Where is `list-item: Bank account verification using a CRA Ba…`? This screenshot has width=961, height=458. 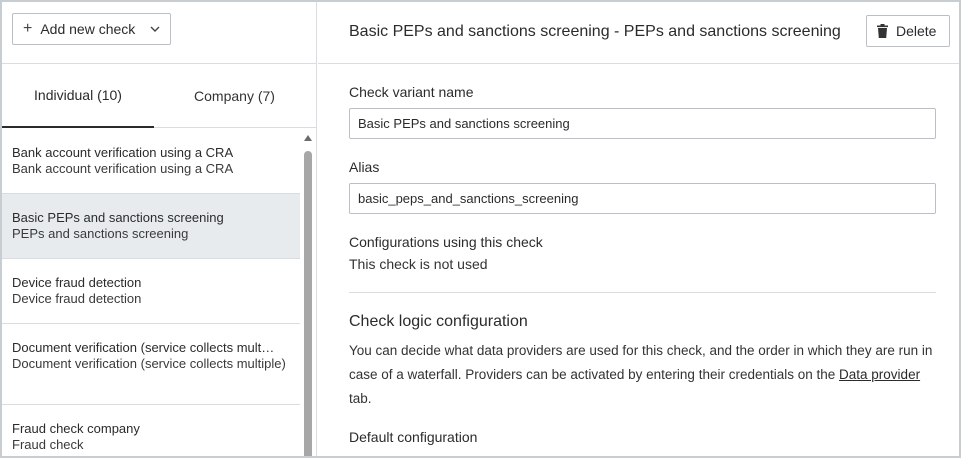
list-item: Bank account verification using a CRA Ba… is located at coordinates (151, 161).